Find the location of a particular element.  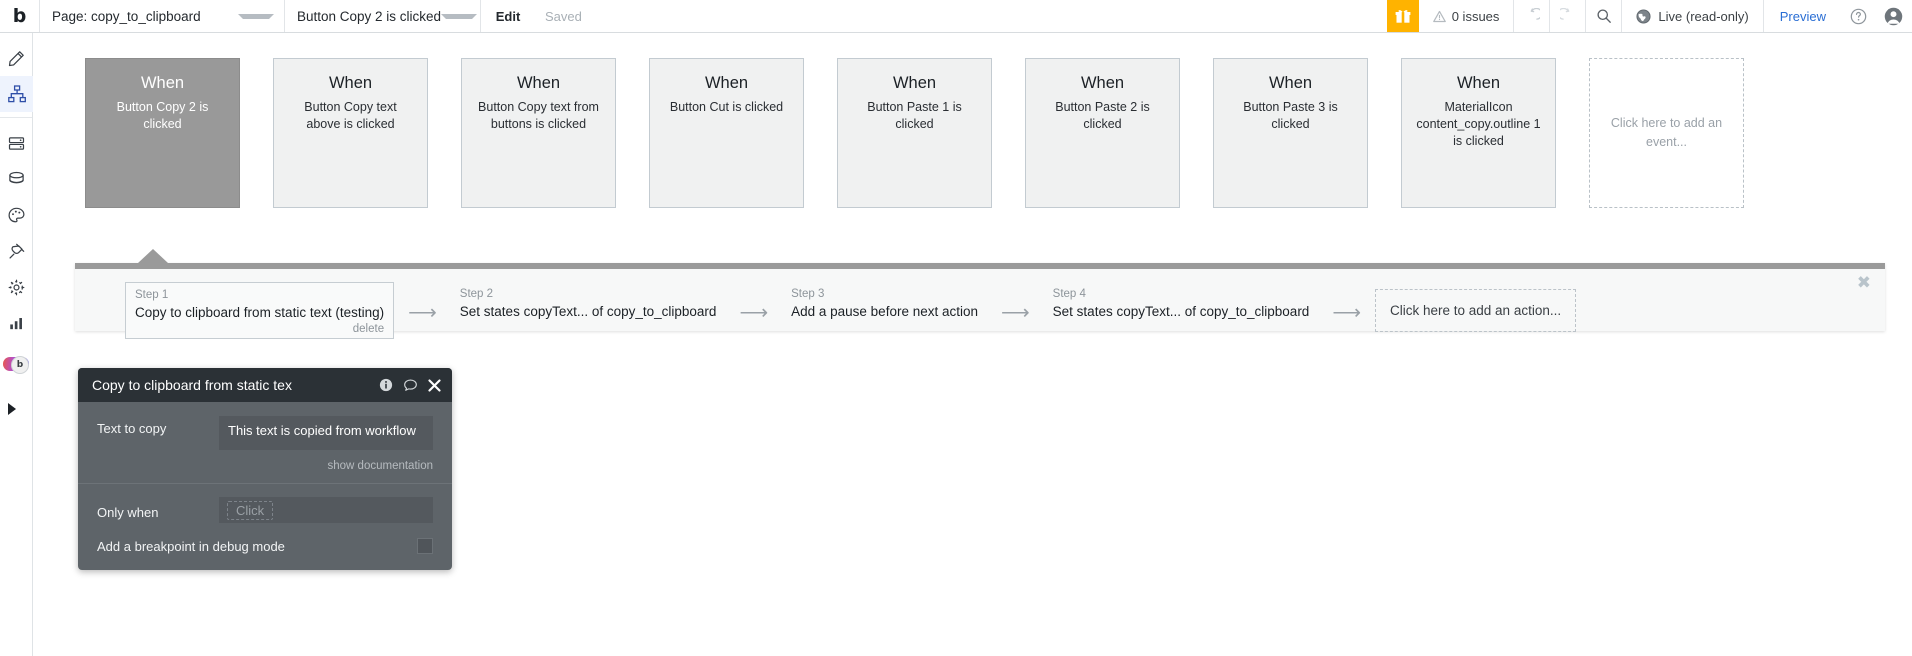

sidebar-item-design is located at coordinates (16, 58).